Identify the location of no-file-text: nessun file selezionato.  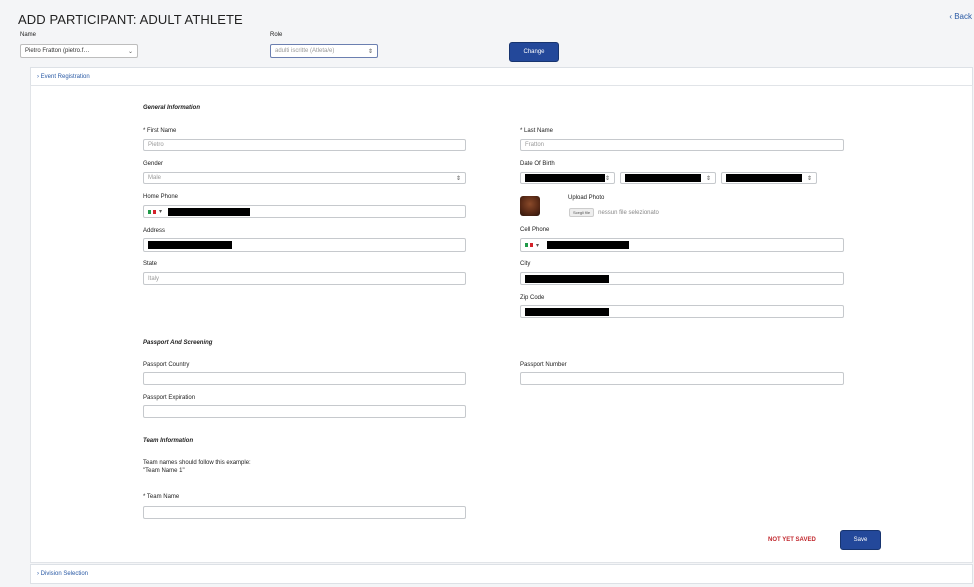
(628, 212).